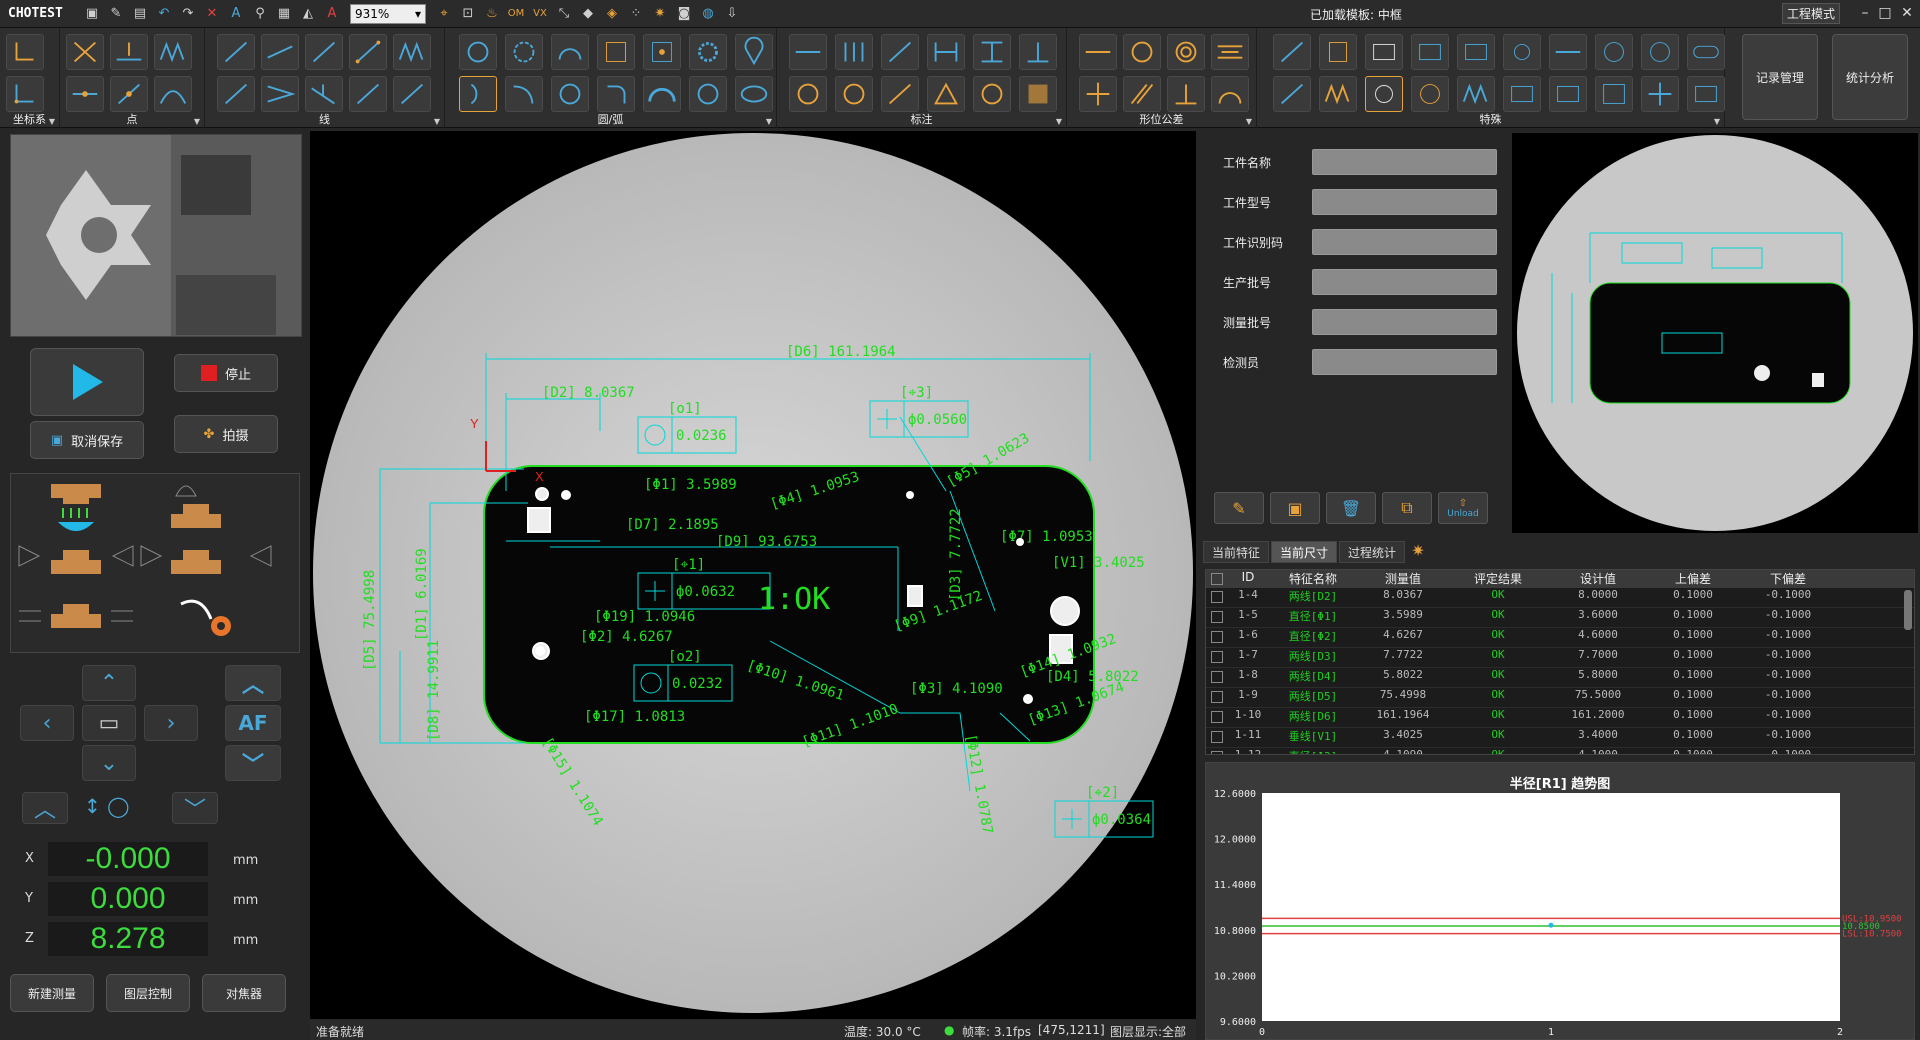  Describe the element at coordinates (1404, 362) in the screenshot. I see `field-input-inspector` at that location.